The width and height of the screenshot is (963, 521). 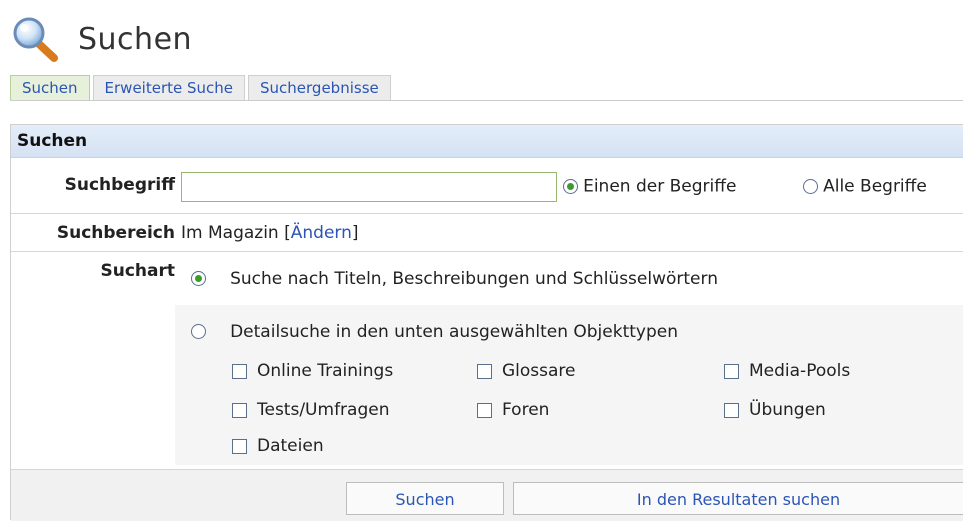 I want to click on search-button: Suchen, so click(x=425, y=498).